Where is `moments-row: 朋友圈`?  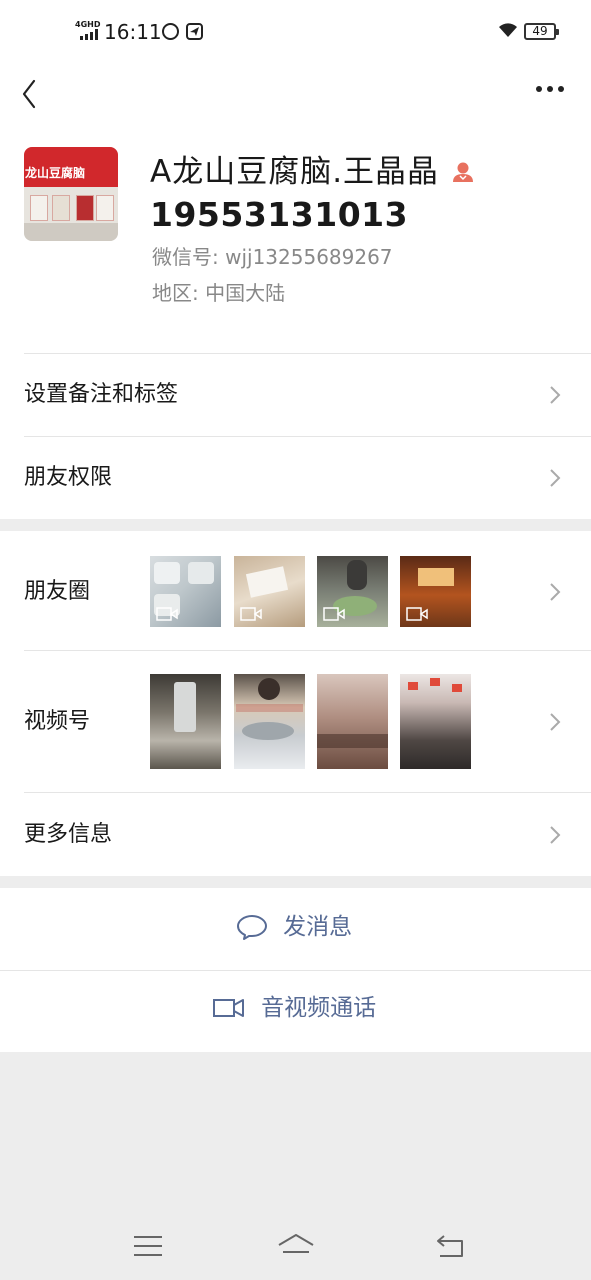
moments-row: 朋友圈 is located at coordinates (295, 590).